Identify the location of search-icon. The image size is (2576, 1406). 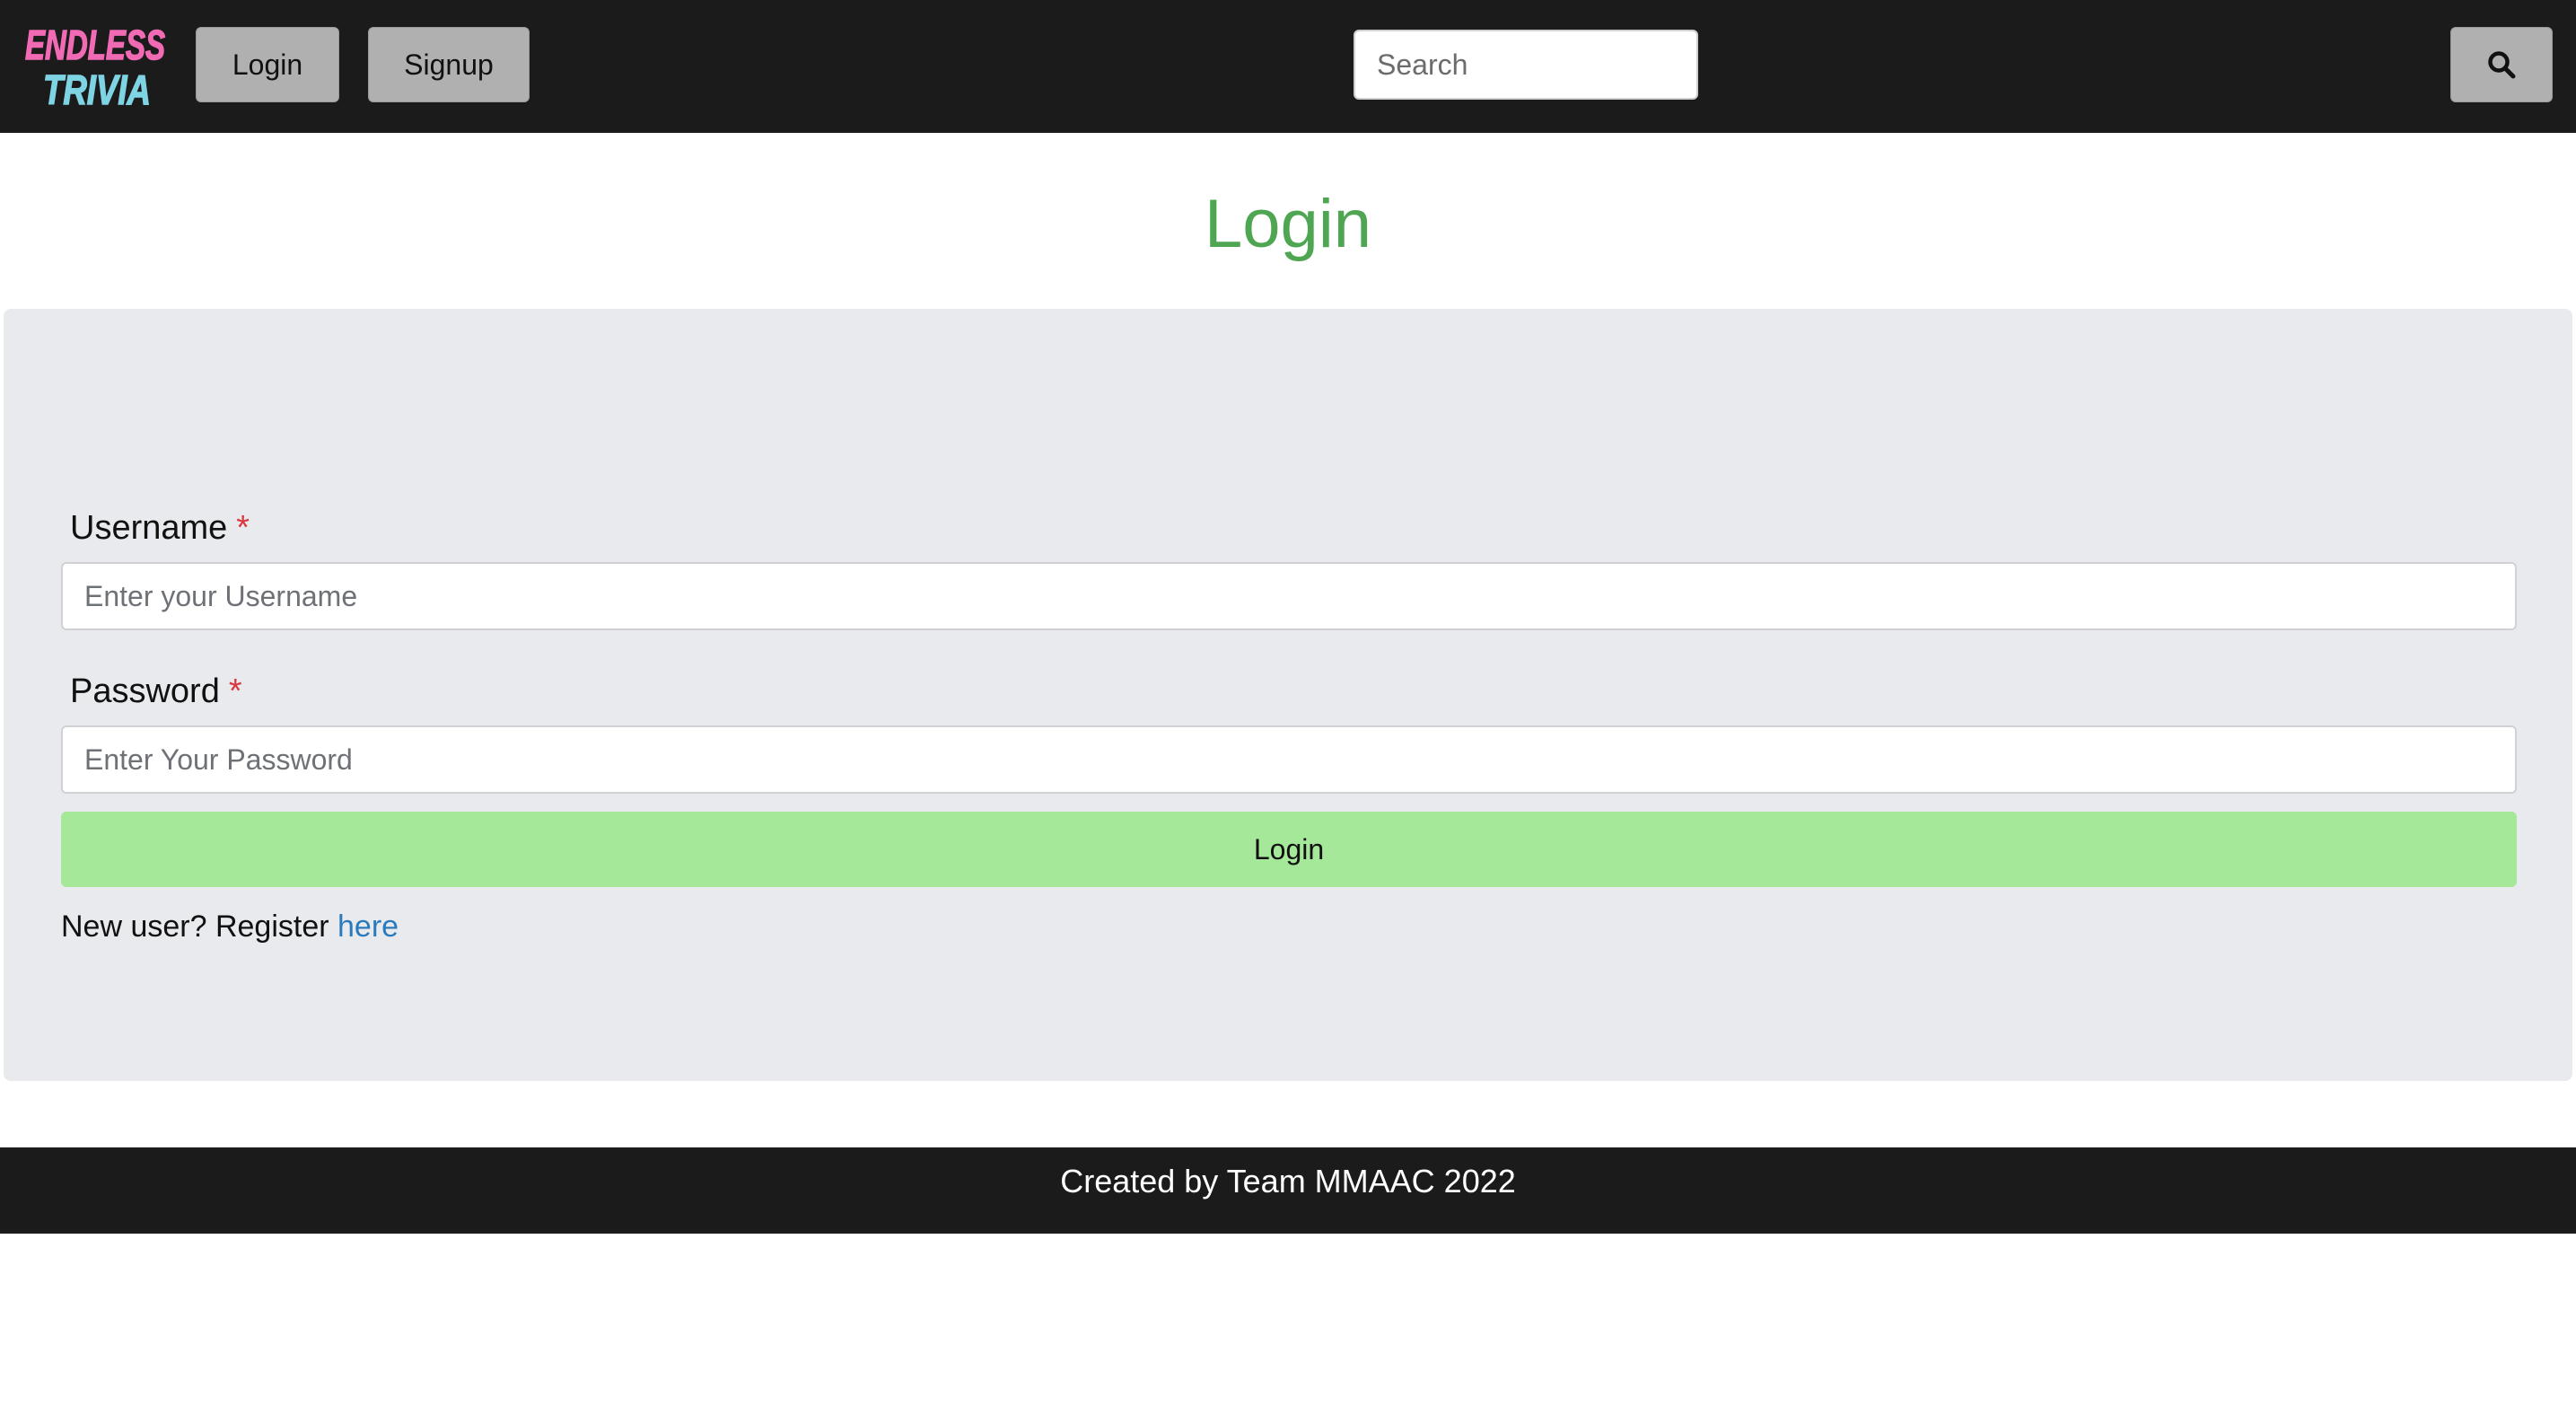
(2502, 65).